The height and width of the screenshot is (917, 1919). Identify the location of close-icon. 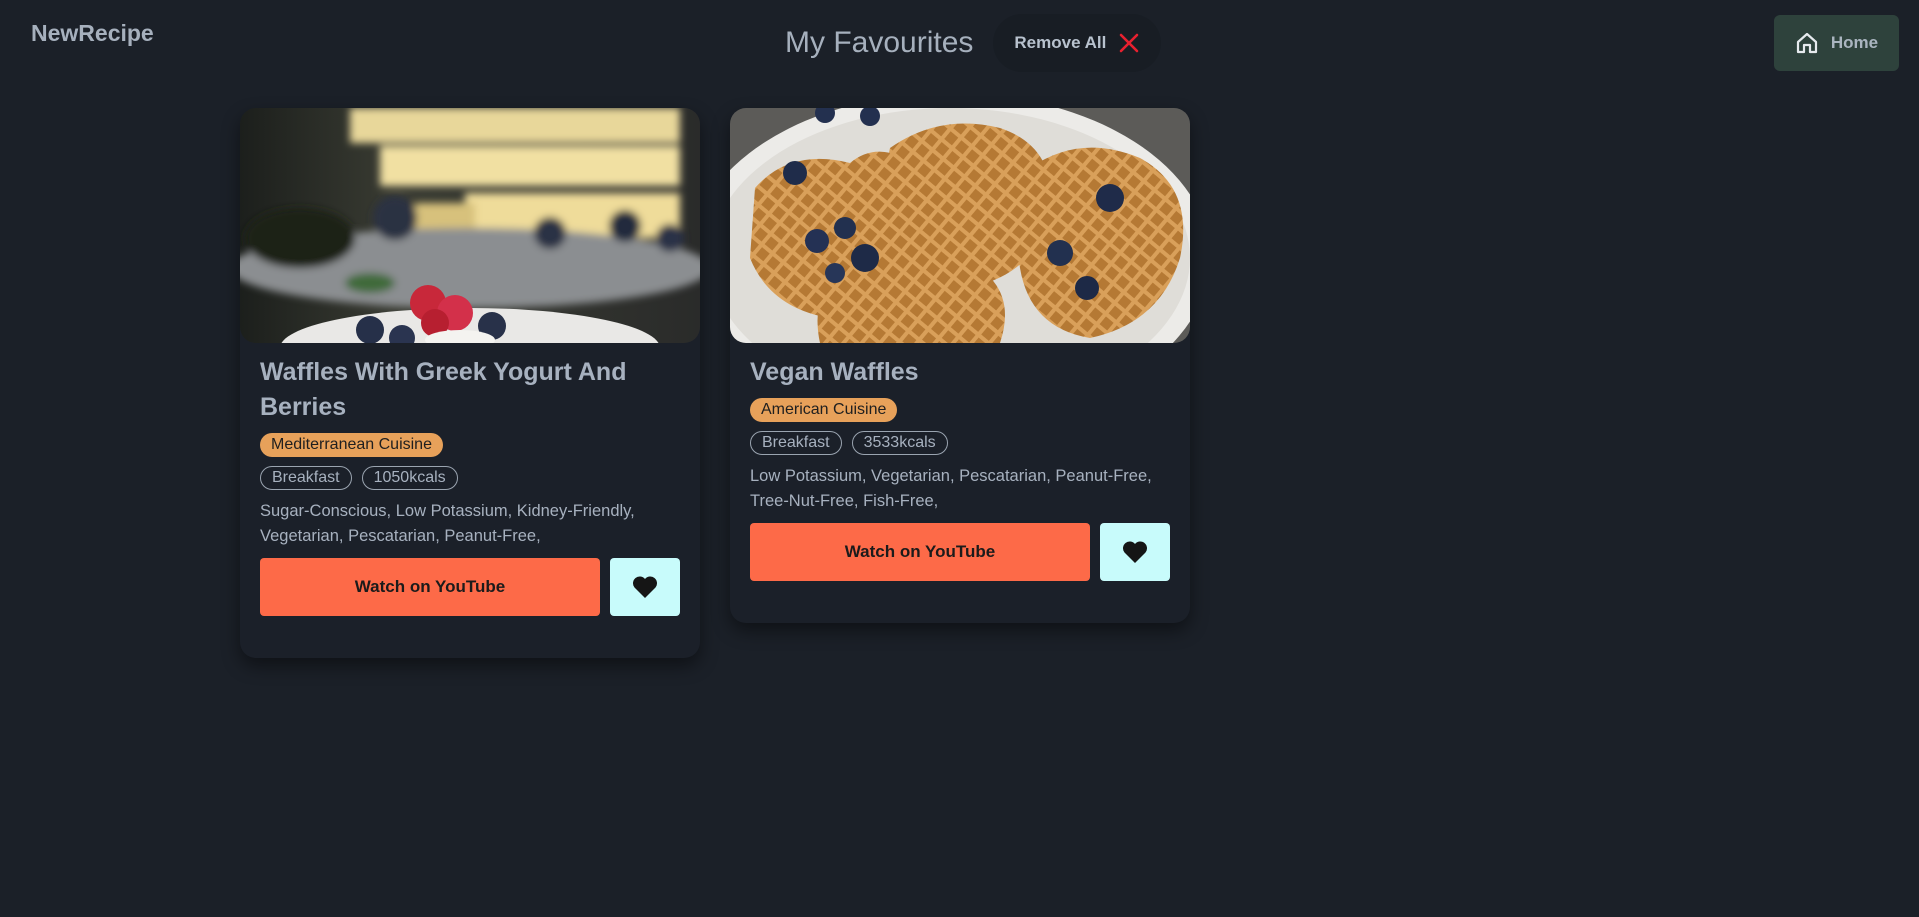
(1129, 43).